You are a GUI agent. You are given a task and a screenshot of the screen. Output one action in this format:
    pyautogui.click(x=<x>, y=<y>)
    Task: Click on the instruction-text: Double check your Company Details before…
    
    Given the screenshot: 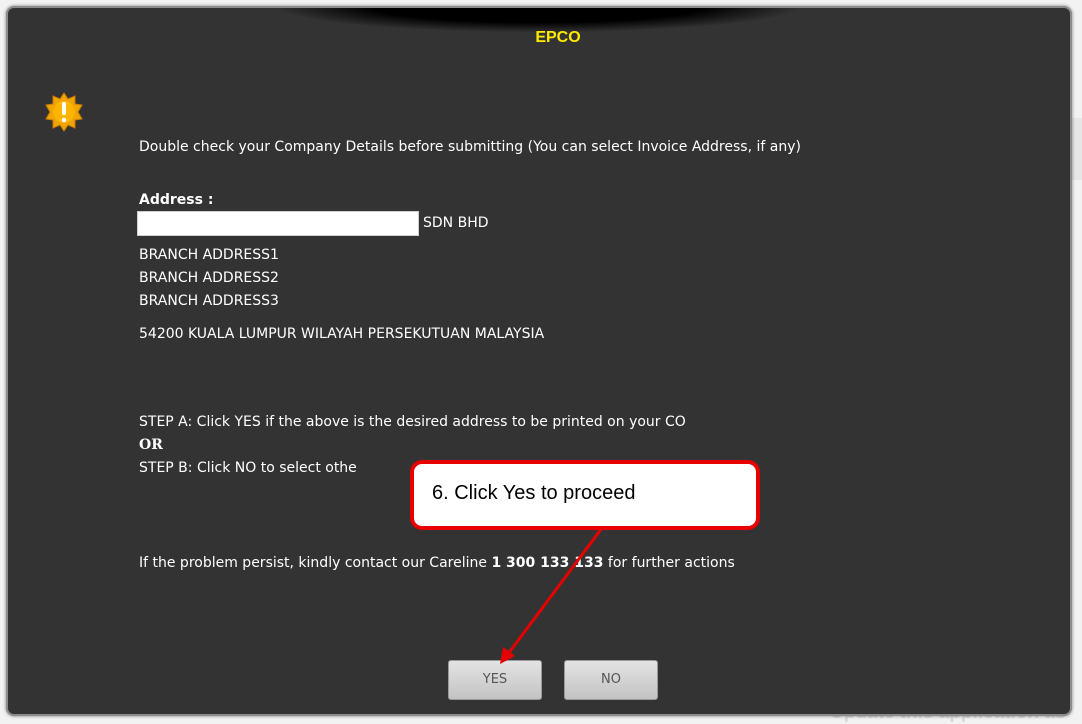 What is the action you would take?
    pyautogui.click(x=470, y=147)
    